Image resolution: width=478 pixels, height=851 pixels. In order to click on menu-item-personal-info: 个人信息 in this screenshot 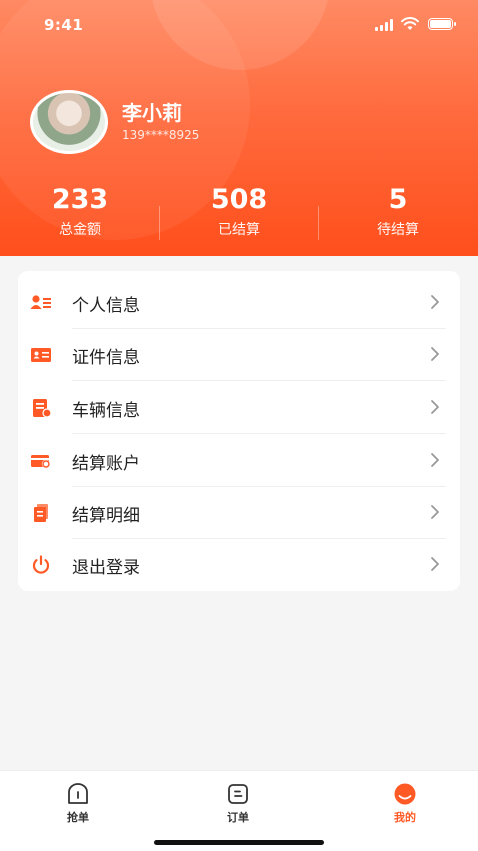, I will do `click(239, 303)`.